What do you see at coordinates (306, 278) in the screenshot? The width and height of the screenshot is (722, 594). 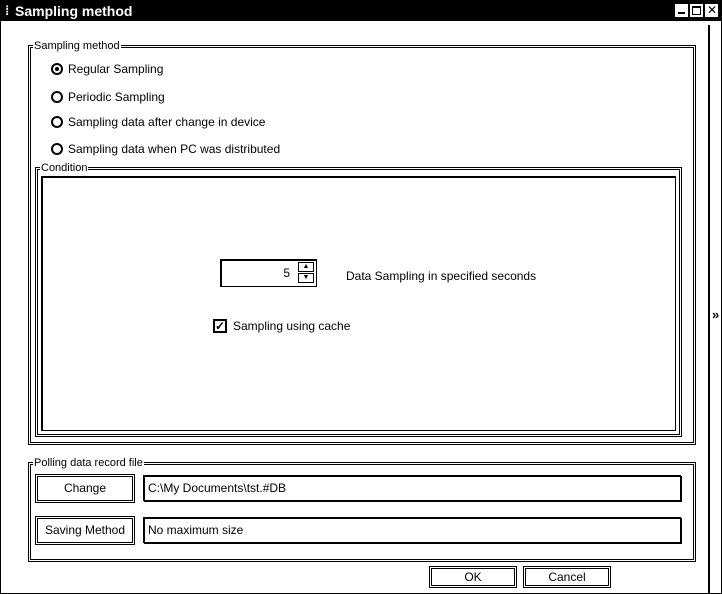 I see `spinner-down-icon: ▼` at bounding box center [306, 278].